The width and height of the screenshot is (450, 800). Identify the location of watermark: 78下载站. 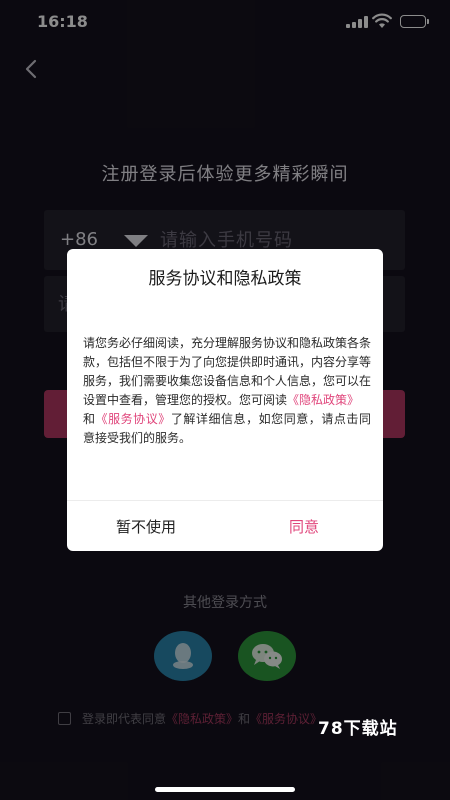
(358, 729).